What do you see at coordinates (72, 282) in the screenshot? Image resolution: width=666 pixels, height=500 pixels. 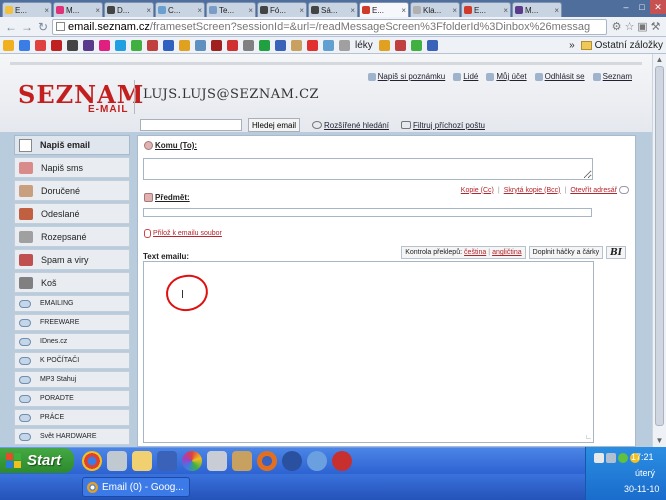 I see `sidebar-item: Koš` at bounding box center [72, 282].